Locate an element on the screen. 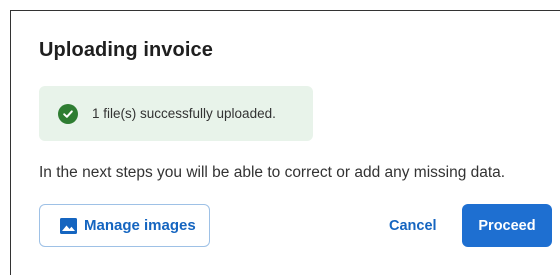 Image resolution: width=560 pixels, height=275 pixels. dialog-title: Uploading invoice is located at coordinates (126, 50).